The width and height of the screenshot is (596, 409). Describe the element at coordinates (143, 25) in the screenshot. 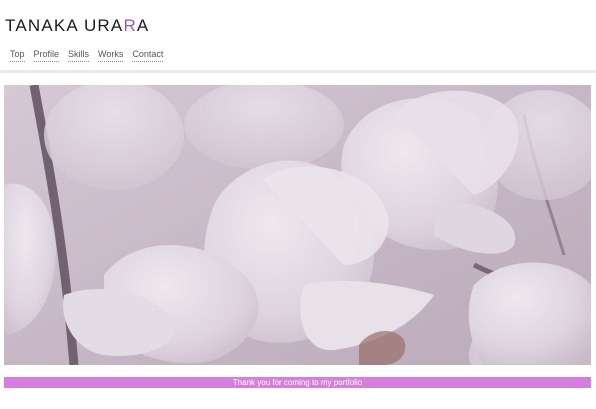

I see `site-title-part: A` at that location.